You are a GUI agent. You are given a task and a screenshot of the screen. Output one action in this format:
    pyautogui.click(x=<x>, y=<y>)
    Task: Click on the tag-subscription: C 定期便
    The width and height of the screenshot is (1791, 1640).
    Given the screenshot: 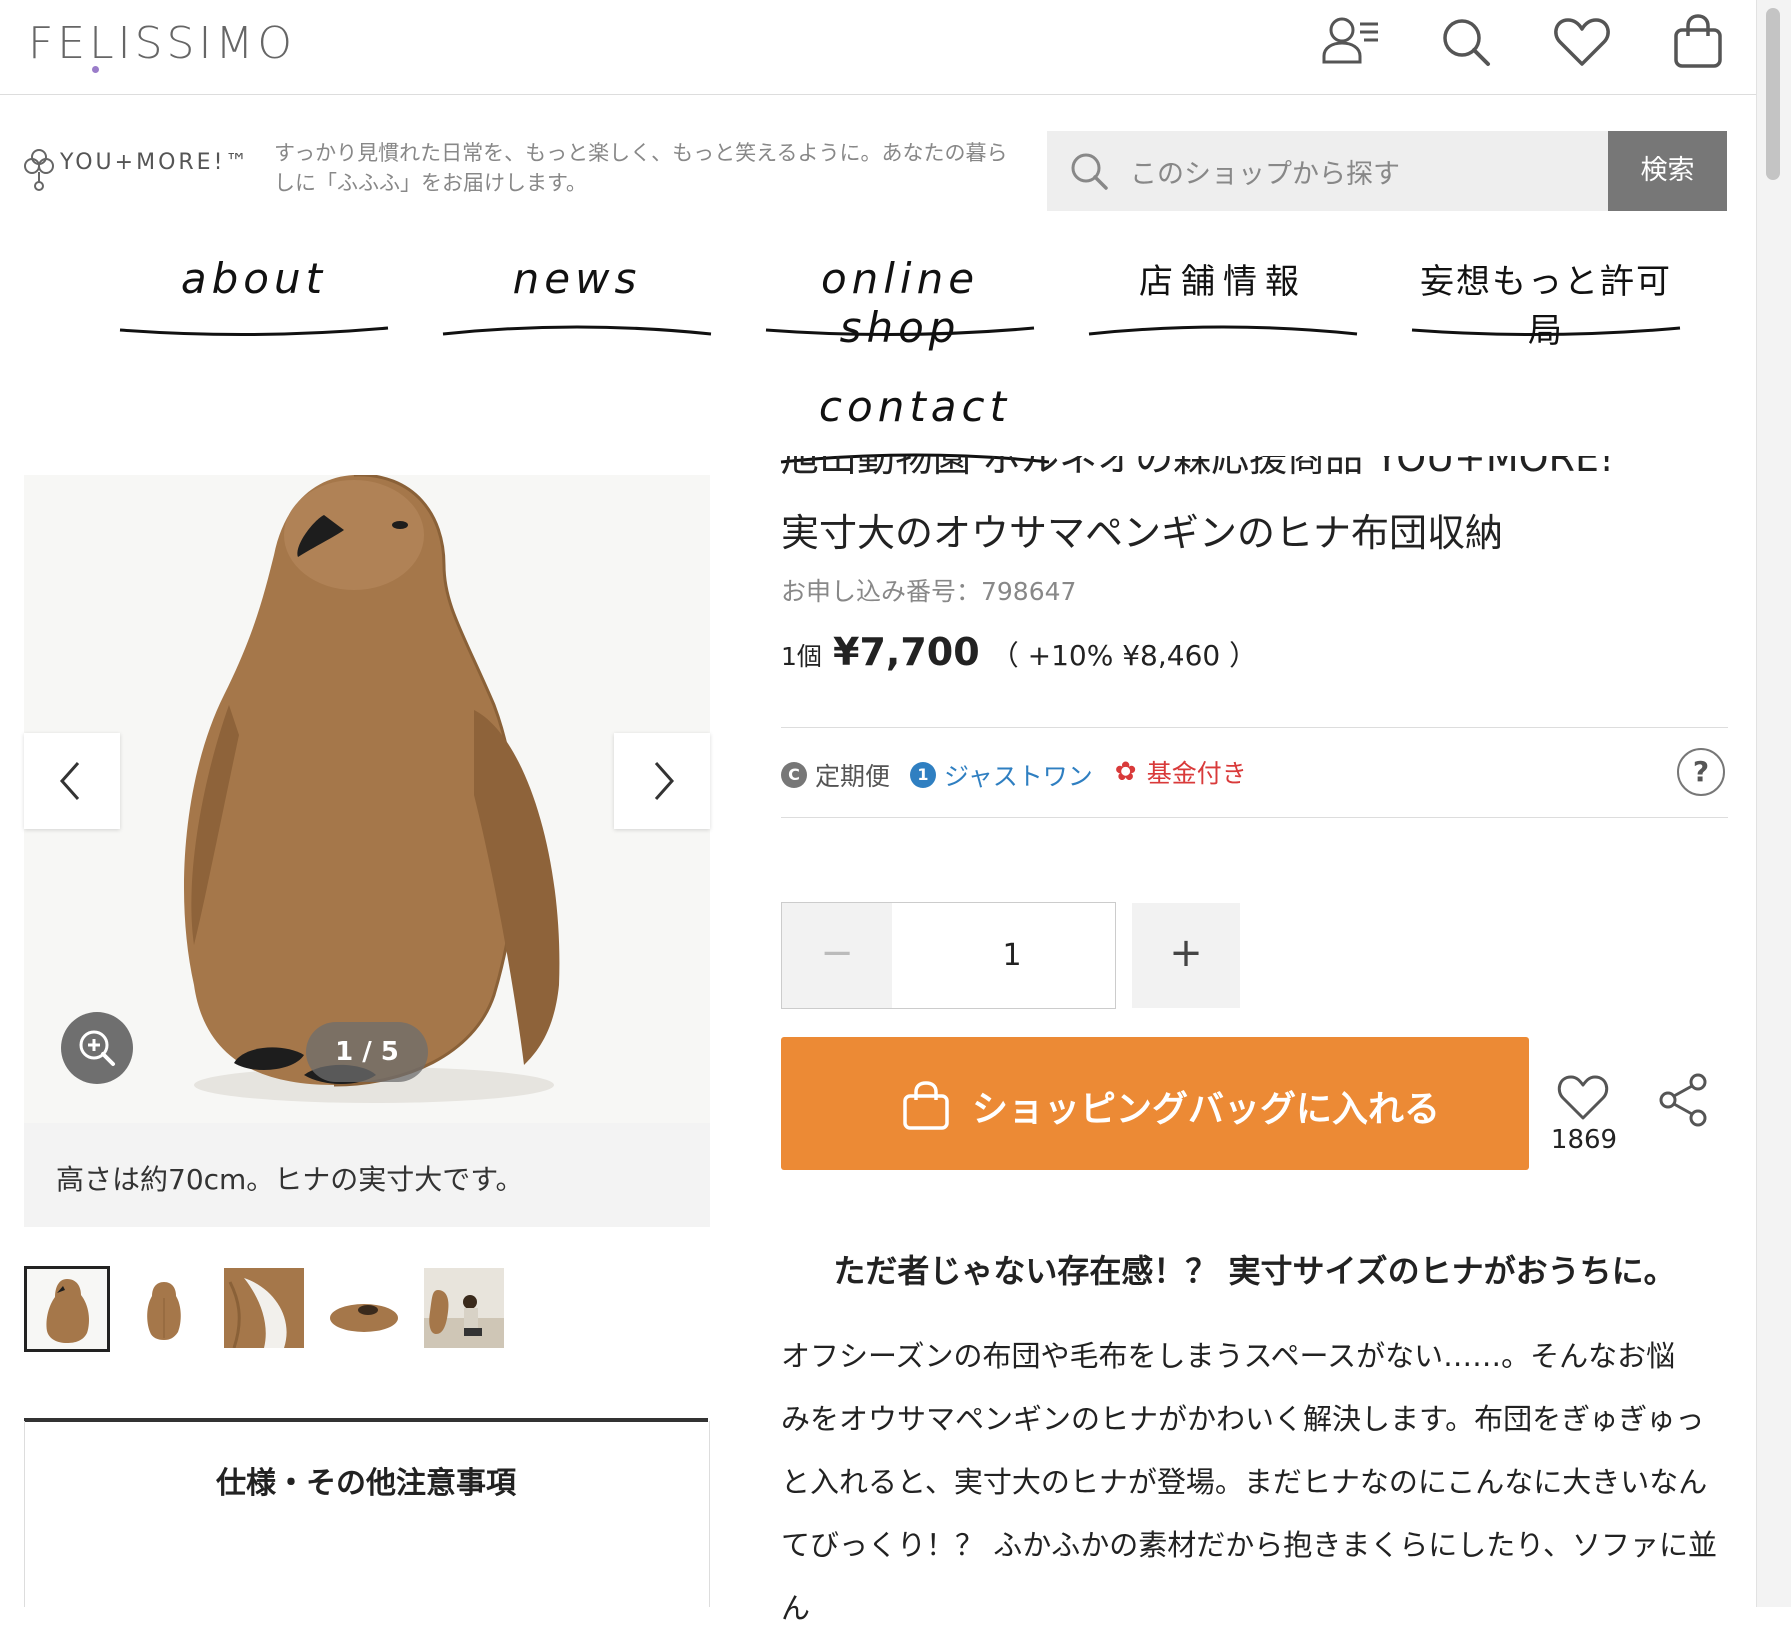 What is the action you would take?
    pyautogui.click(x=835, y=775)
    